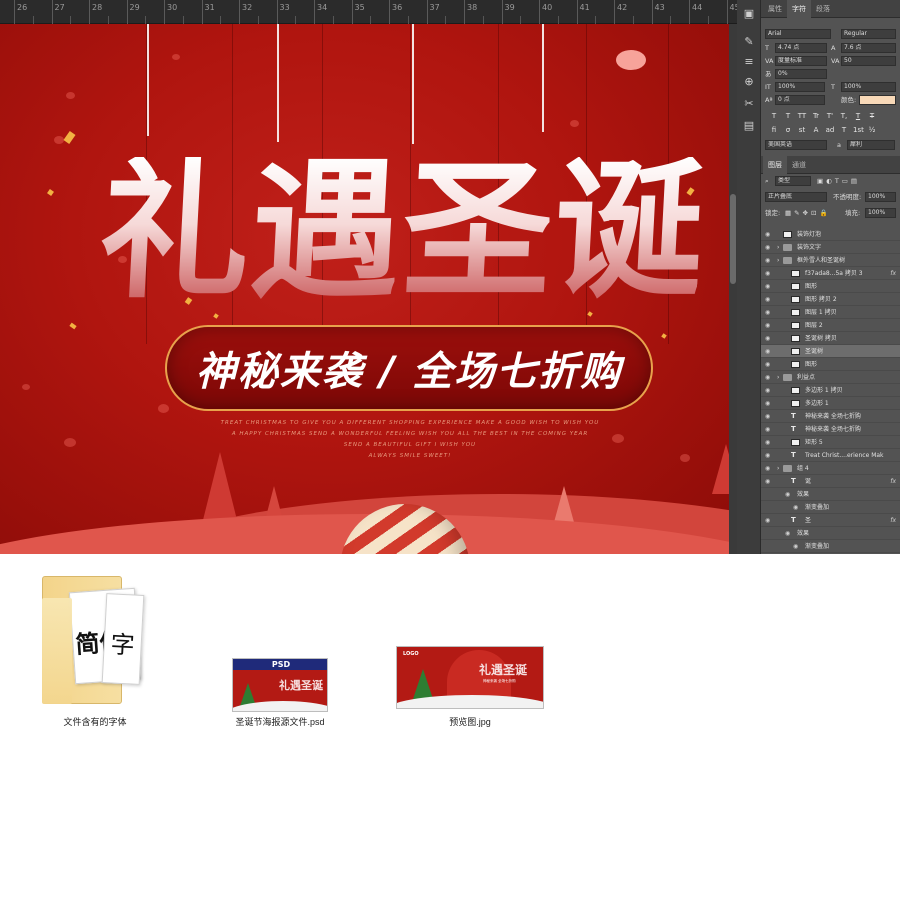 This screenshot has width=900, height=918. I want to click on tab-character: 字符, so click(799, 9).